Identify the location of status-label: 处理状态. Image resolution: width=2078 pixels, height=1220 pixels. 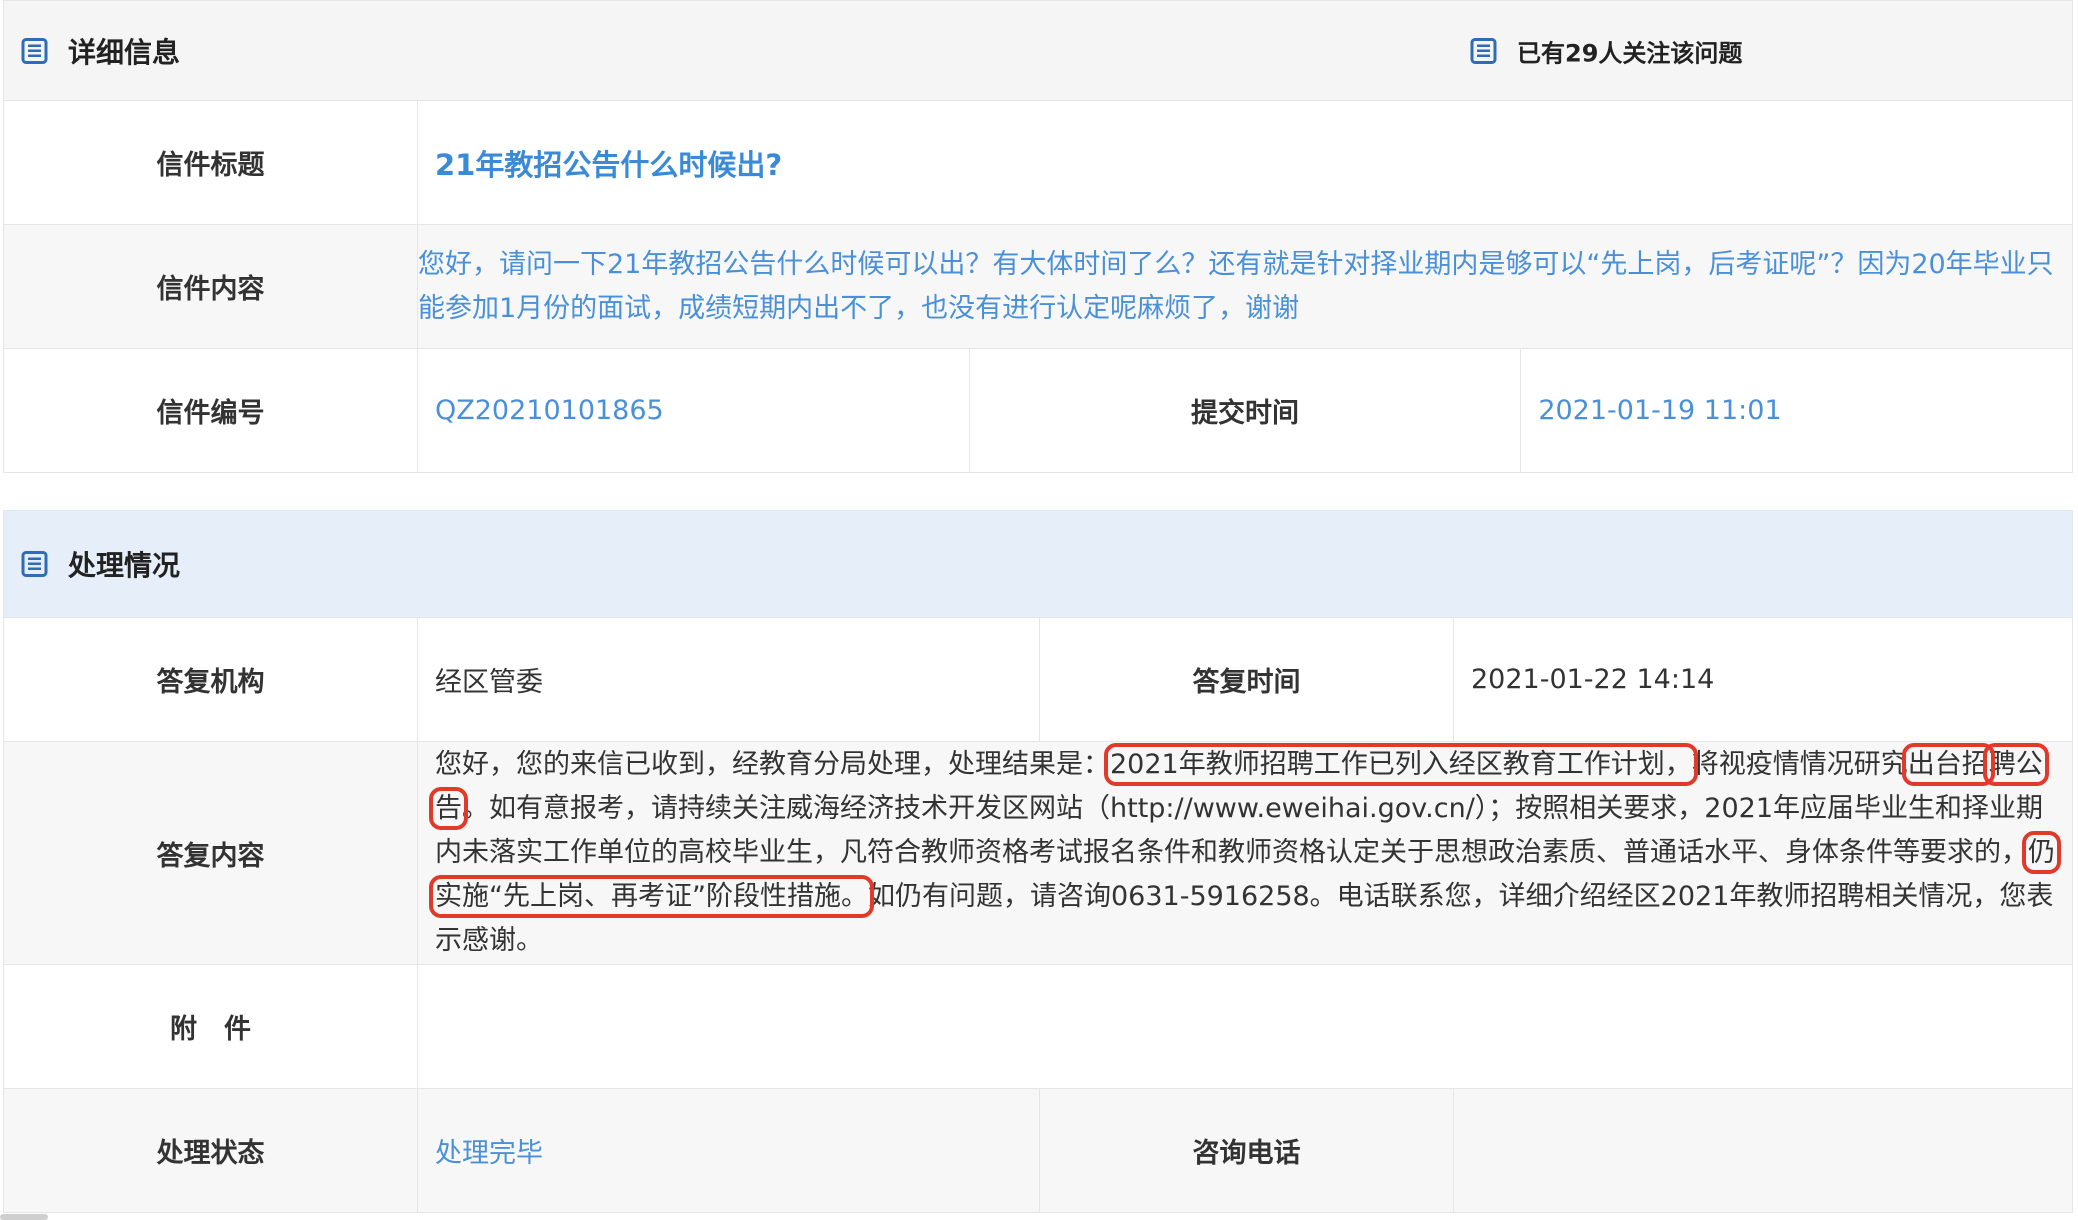
(210, 1150).